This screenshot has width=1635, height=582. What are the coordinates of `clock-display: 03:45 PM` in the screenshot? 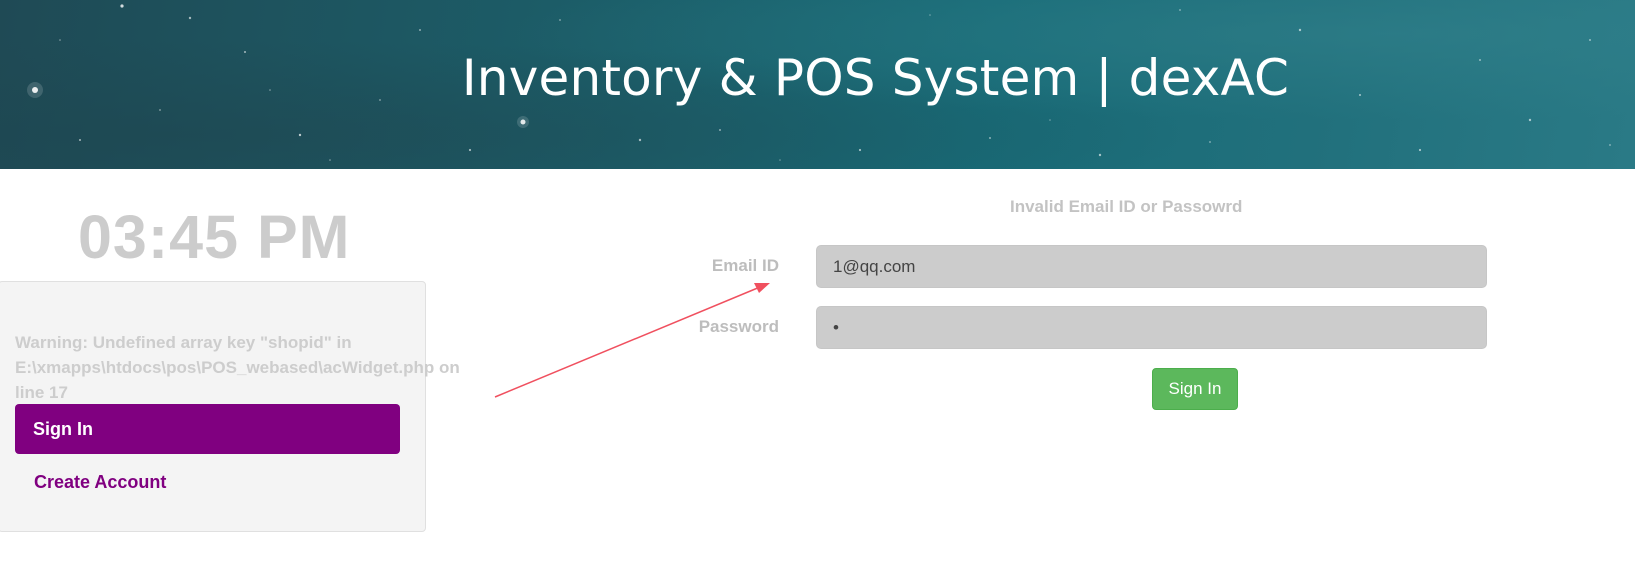 It's located at (214, 237).